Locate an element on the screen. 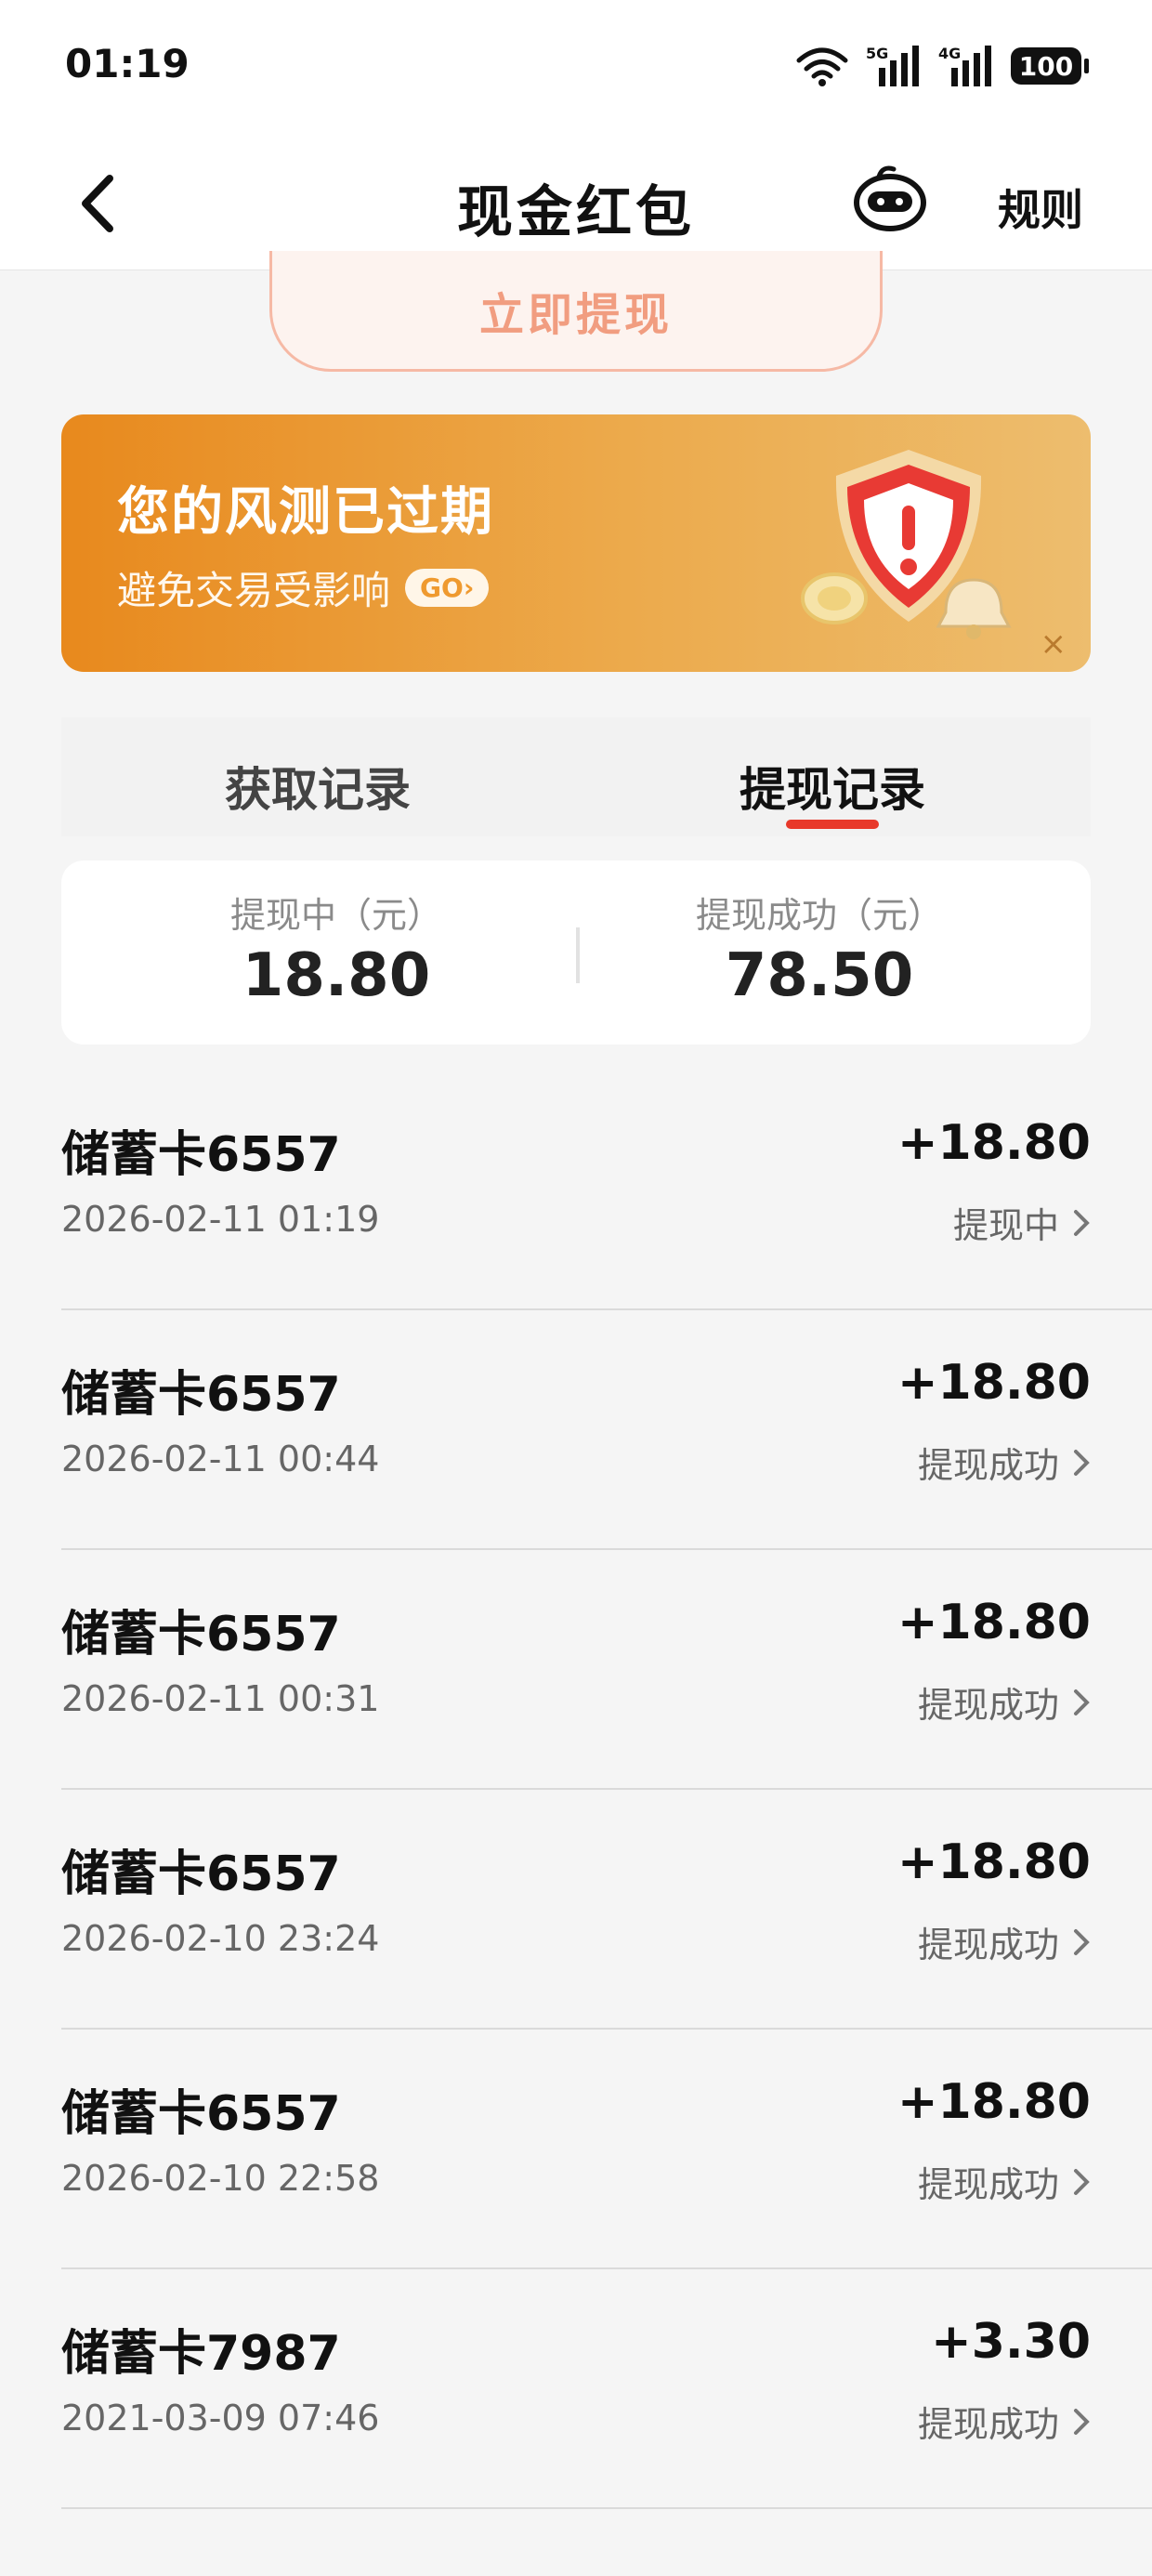 This screenshot has width=1152, height=2576. status-time: 01:19 is located at coordinates (127, 63).